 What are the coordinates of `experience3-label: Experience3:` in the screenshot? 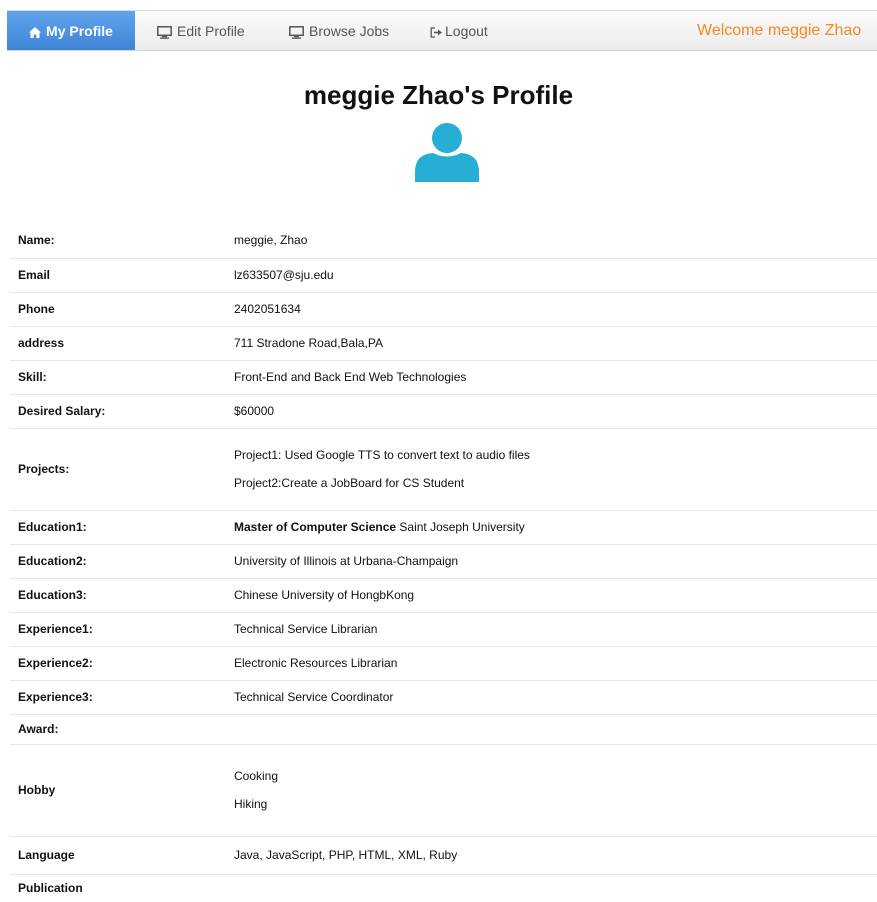 It's located at (118, 697).